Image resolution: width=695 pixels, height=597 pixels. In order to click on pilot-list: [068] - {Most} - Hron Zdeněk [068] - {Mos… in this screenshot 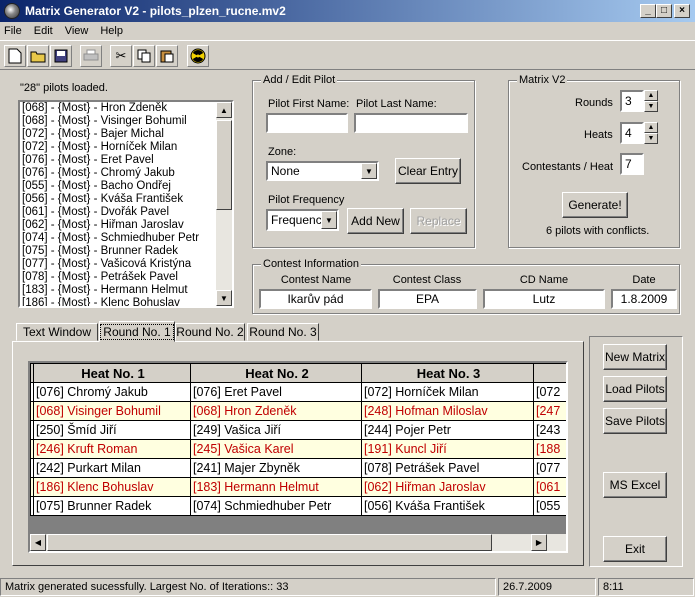, I will do `click(126, 204)`.